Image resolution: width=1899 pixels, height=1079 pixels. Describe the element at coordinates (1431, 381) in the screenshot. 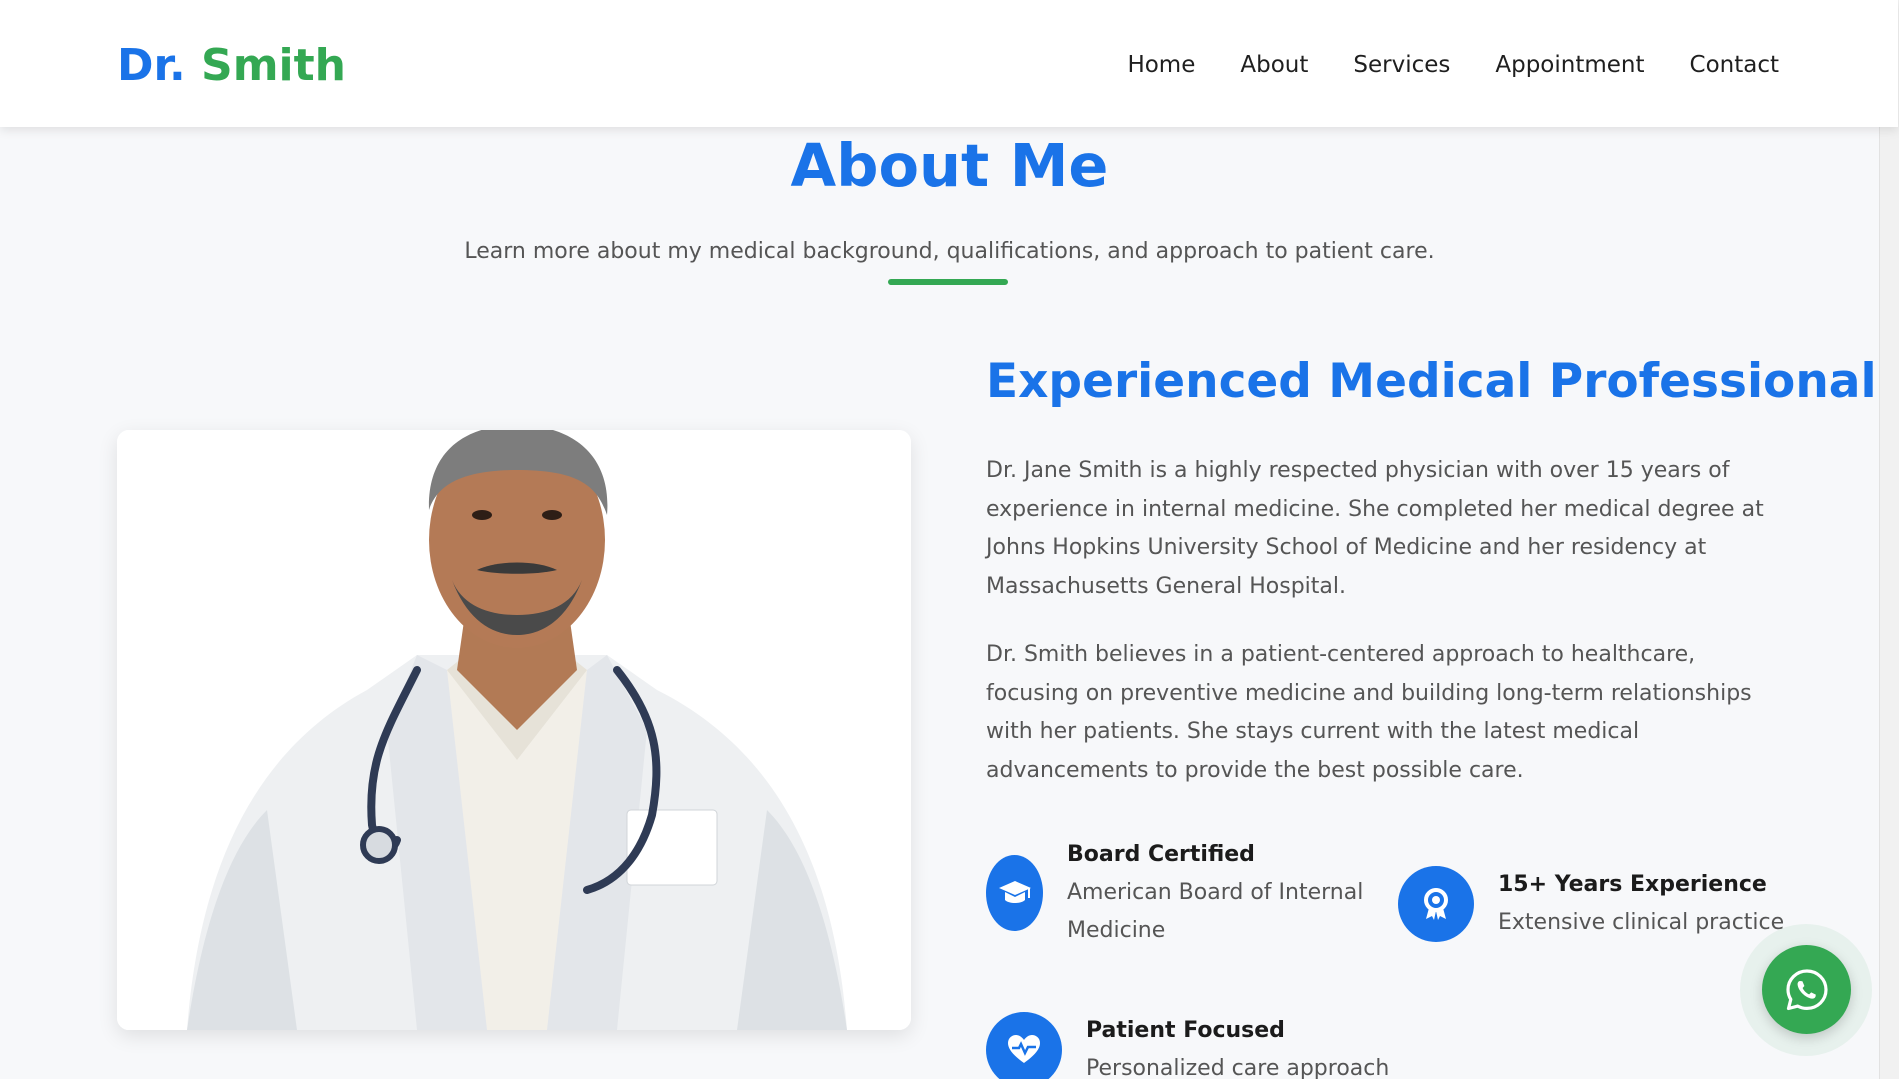

I see `experience-heading: Experienced Medical Professional` at that location.